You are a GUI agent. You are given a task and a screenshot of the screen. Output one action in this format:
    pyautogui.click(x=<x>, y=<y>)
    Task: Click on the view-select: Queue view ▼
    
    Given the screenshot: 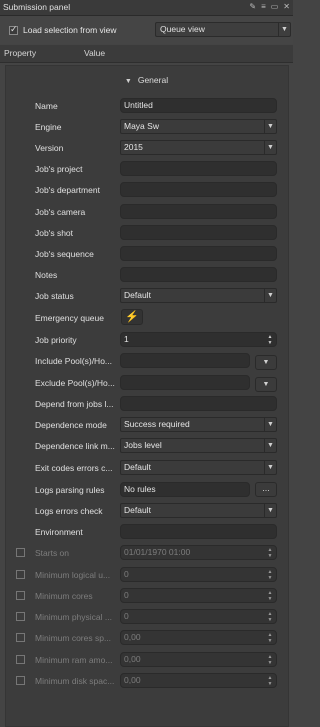 What is the action you would take?
    pyautogui.click(x=223, y=29)
    